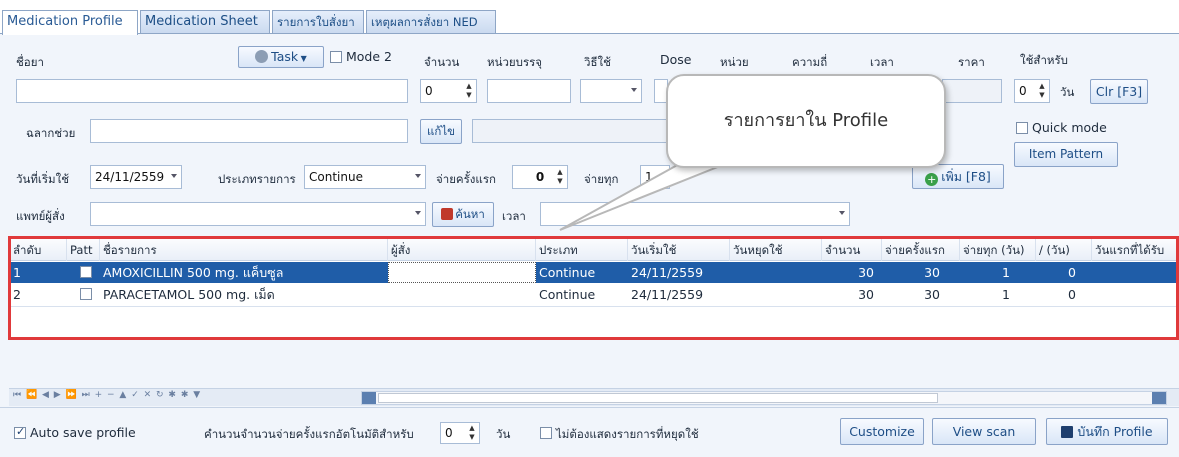 The width and height of the screenshot is (1179, 457). Describe the element at coordinates (302, 58) in the screenshot. I see `chevron-down-icon: ▼` at that location.